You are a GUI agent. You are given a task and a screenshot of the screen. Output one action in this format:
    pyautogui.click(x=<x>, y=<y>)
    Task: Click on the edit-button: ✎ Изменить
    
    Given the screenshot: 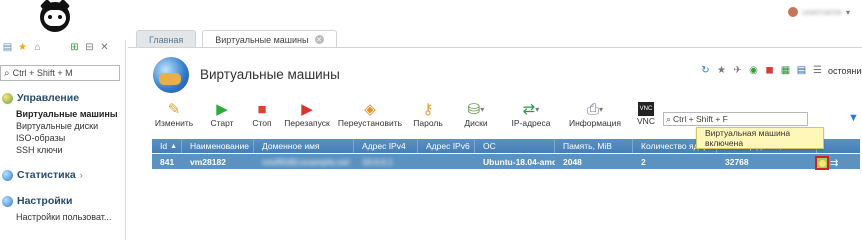 What is the action you would take?
    pyautogui.click(x=174, y=116)
    